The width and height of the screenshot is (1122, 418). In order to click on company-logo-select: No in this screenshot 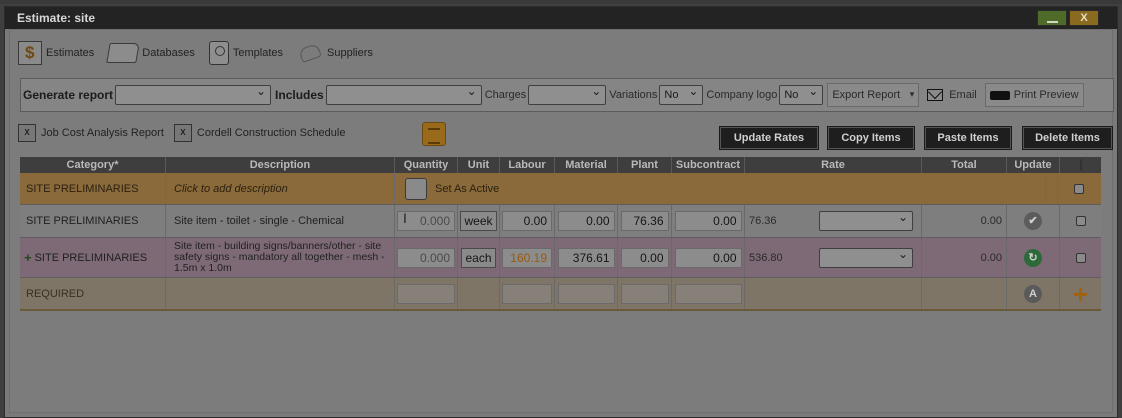, I will do `click(801, 93)`.